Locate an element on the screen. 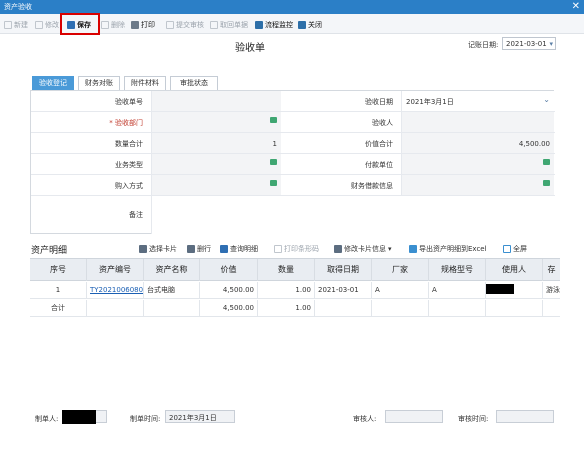 This screenshot has width=584, height=453. cell-qty: 1.00 is located at coordinates (286, 290).